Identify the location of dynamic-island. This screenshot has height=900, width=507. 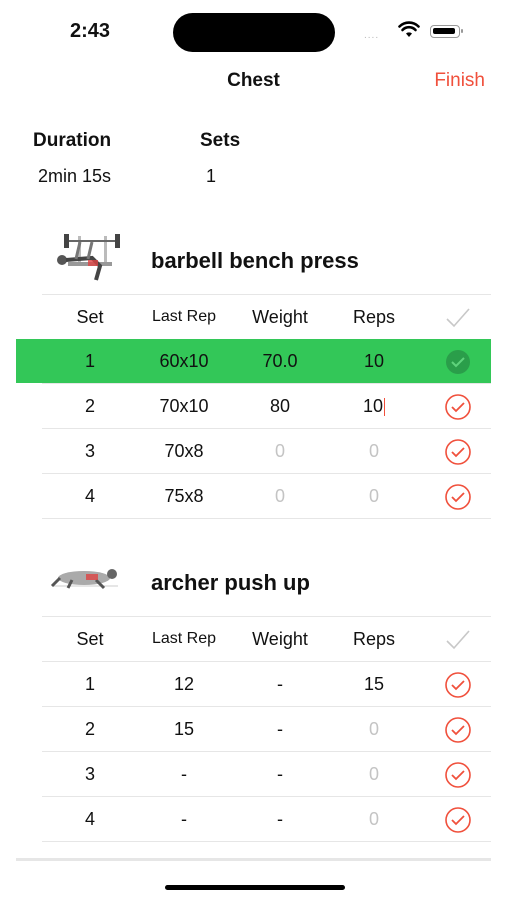
(254, 32).